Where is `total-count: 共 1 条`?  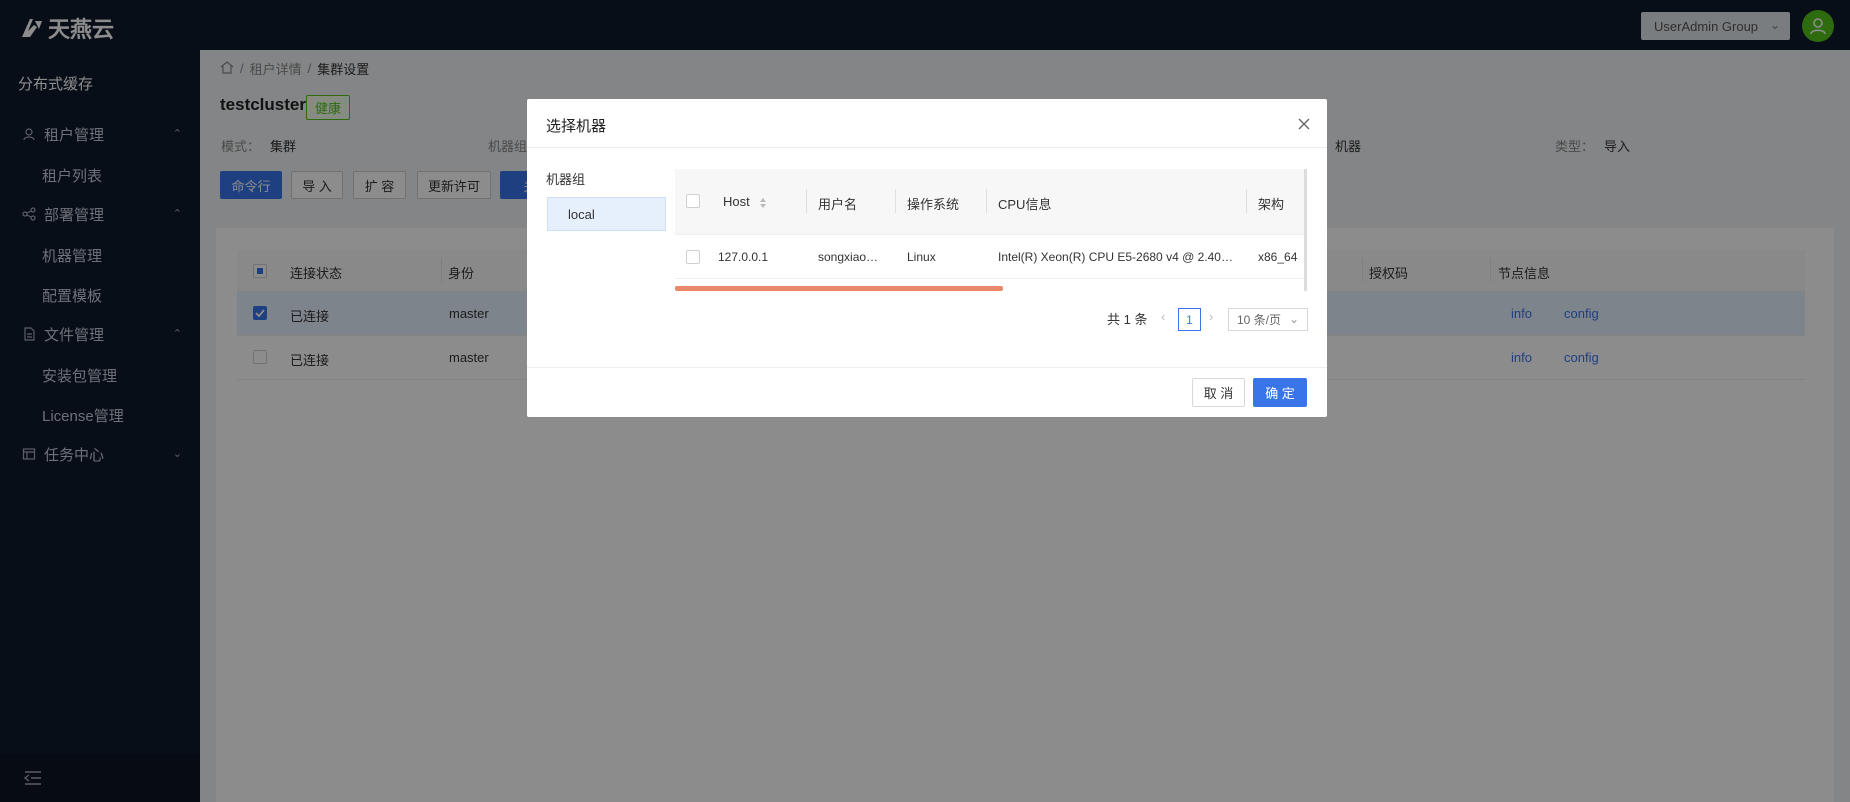
total-count: 共 1 条 is located at coordinates (1127, 319).